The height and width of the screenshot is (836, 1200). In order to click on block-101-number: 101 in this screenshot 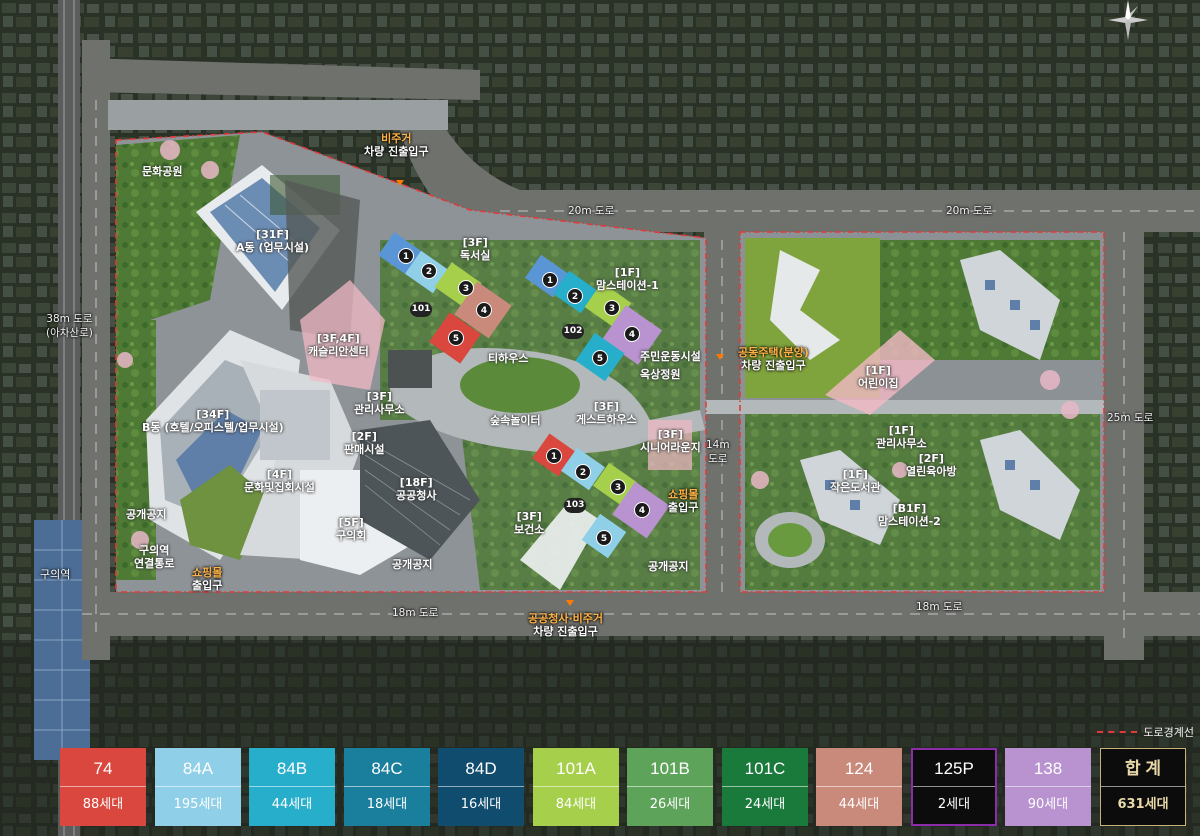, I will do `click(421, 309)`.